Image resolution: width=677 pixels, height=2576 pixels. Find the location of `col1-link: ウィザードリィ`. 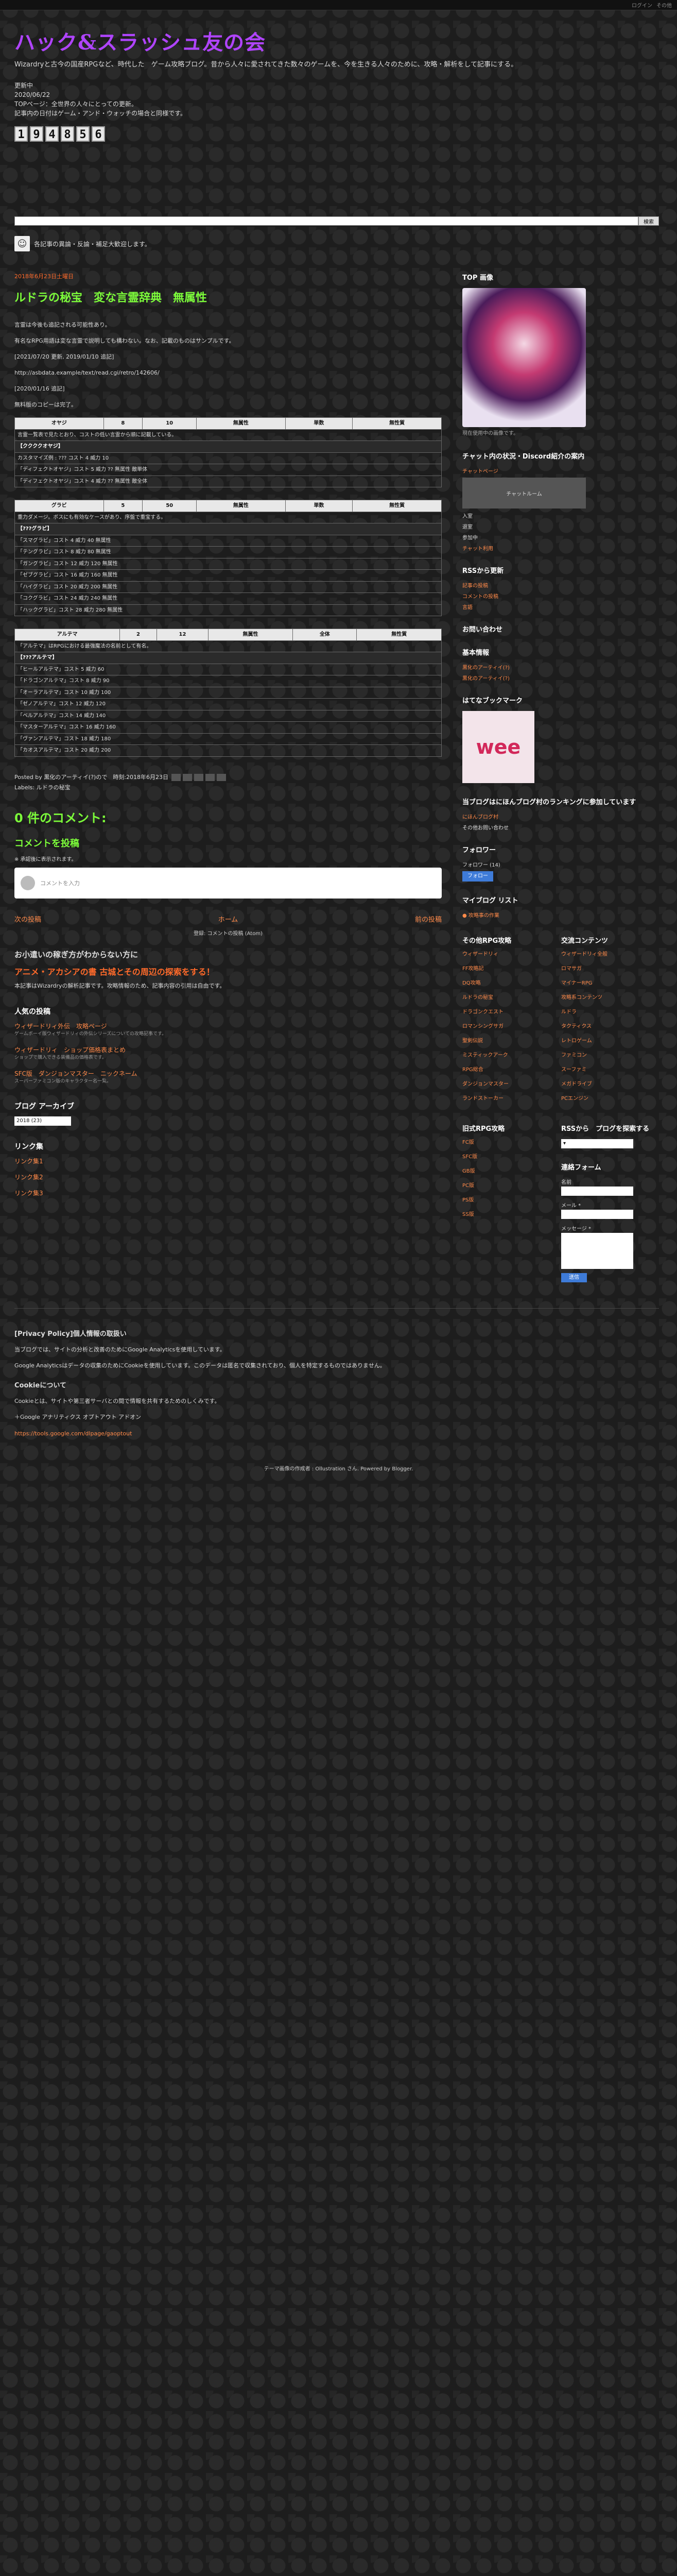

col1-link: ウィザードリィ is located at coordinates (480, 954).